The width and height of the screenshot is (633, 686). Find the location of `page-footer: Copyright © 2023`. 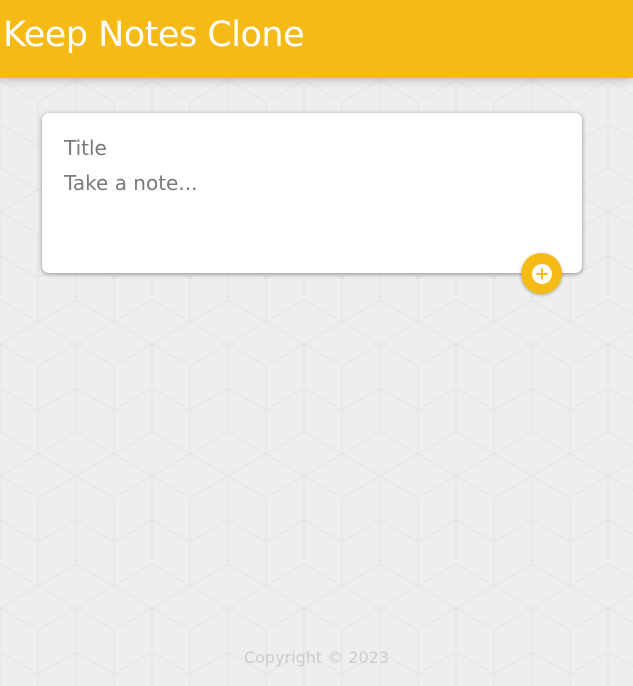

page-footer: Copyright © 2023 is located at coordinates (316, 658).